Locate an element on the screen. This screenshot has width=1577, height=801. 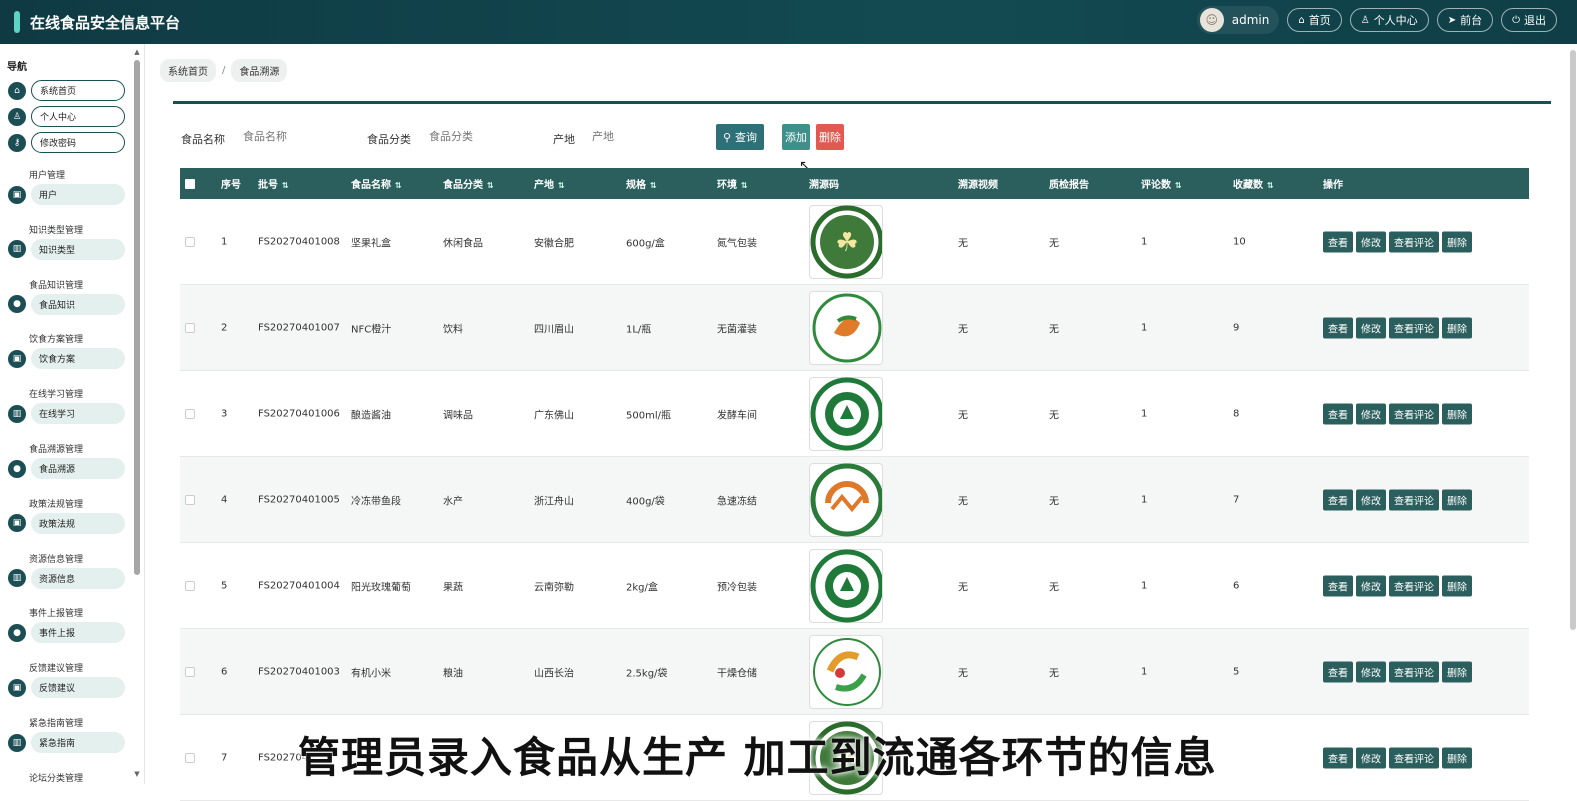
column-header: 食品分类 ⇅ is located at coordinates (468, 183).